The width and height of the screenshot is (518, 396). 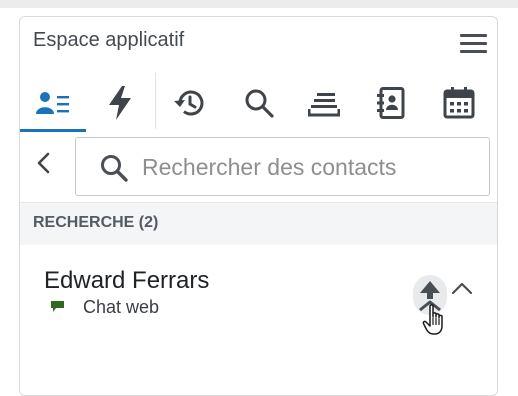 What do you see at coordinates (259, 4) in the screenshot?
I see `window-top-strip` at bounding box center [259, 4].